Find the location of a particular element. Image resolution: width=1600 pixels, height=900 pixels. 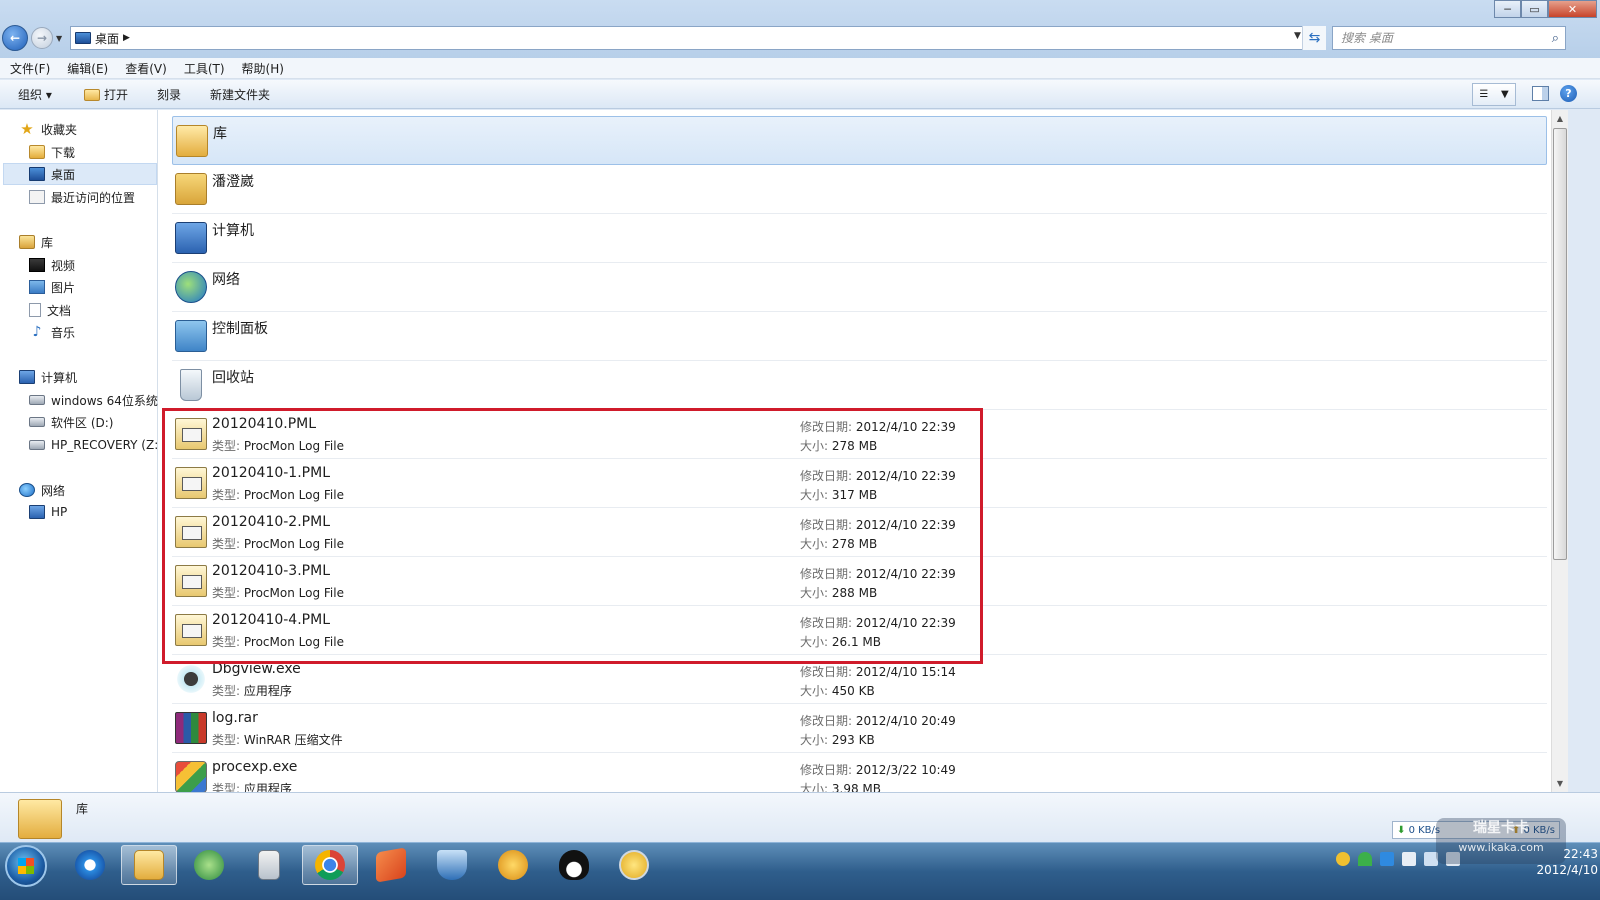

forward-arrow-icon: → is located at coordinates (42, 38).